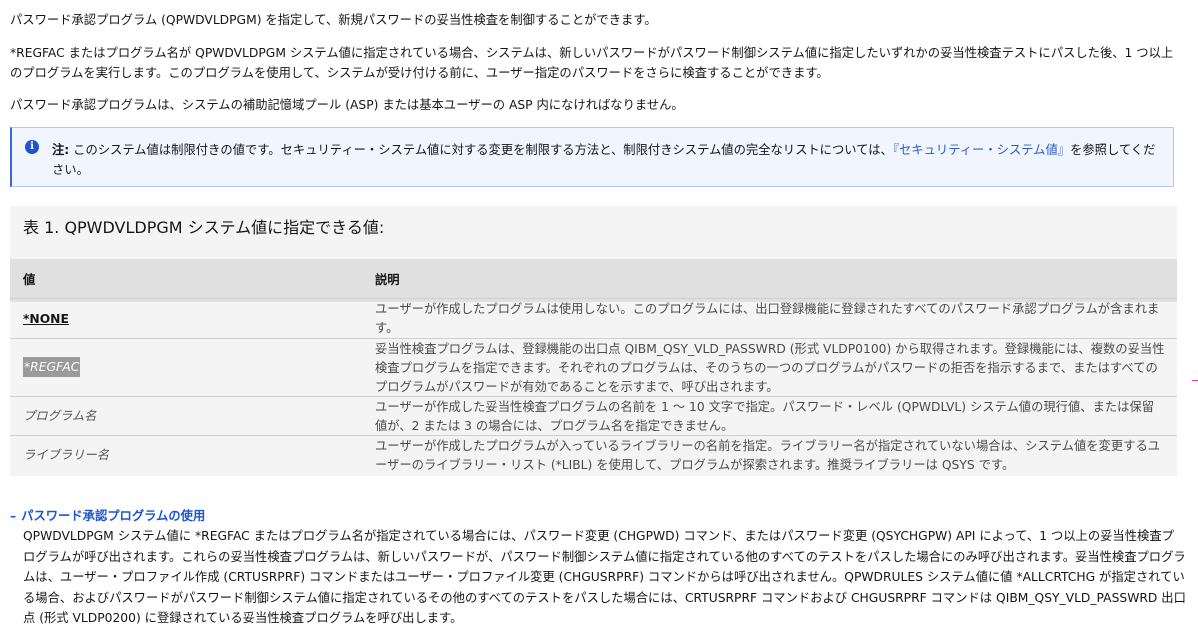  What do you see at coordinates (593, 280) in the screenshot?
I see `table-header-row: 値 説明` at bounding box center [593, 280].